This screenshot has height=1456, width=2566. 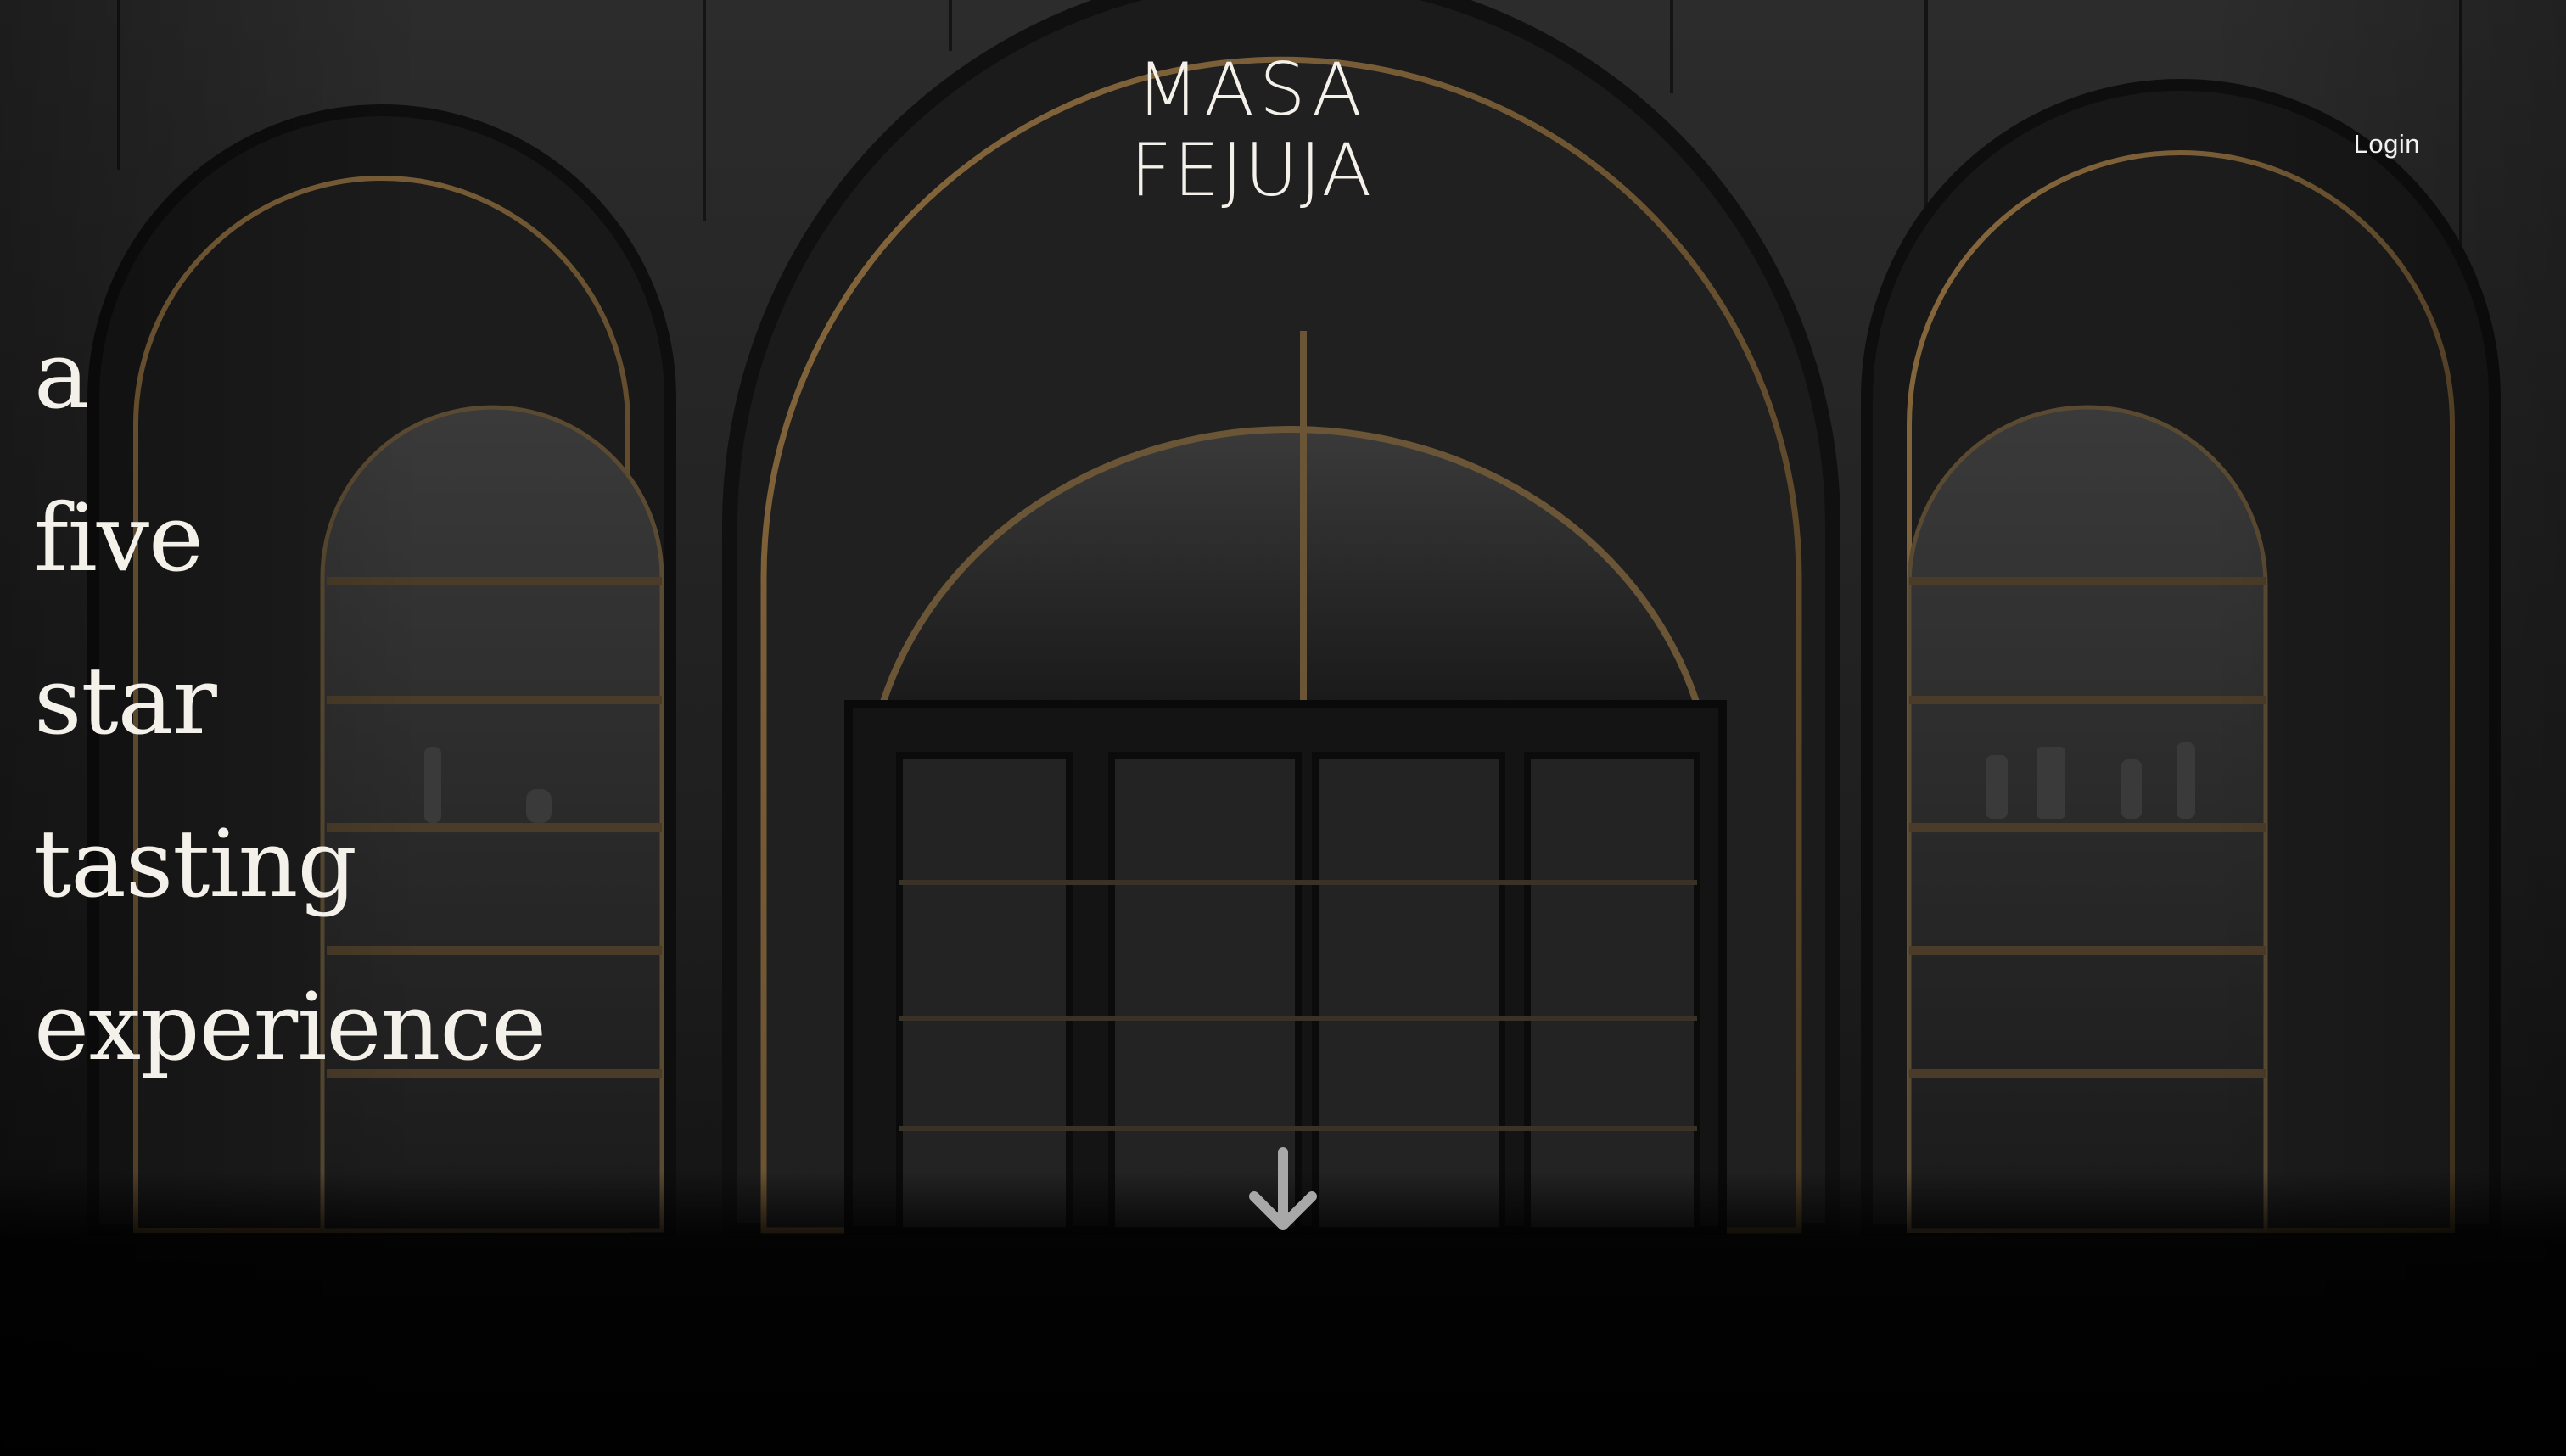 What do you see at coordinates (1252, 168) in the screenshot?
I see `logo-line-2: FEJUJA` at bounding box center [1252, 168].